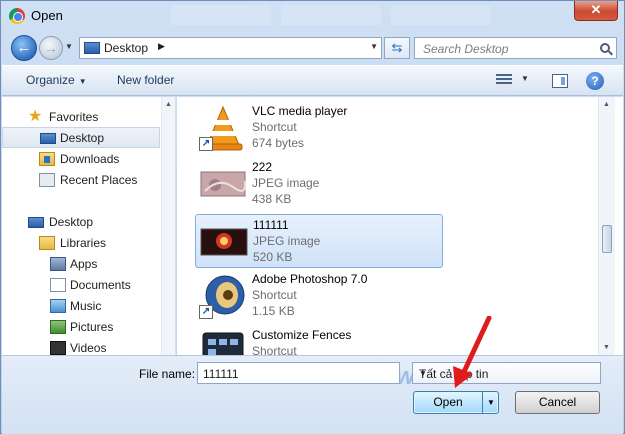 This screenshot has height=434, width=625. What do you see at coordinates (595, 81) in the screenshot?
I see `help-icon: ?` at bounding box center [595, 81].